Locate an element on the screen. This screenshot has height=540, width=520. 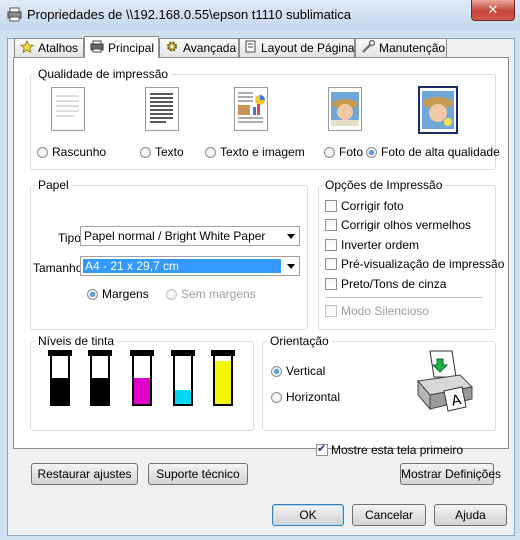
orientation-group-label: Orientação is located at coordinates (299, 341).